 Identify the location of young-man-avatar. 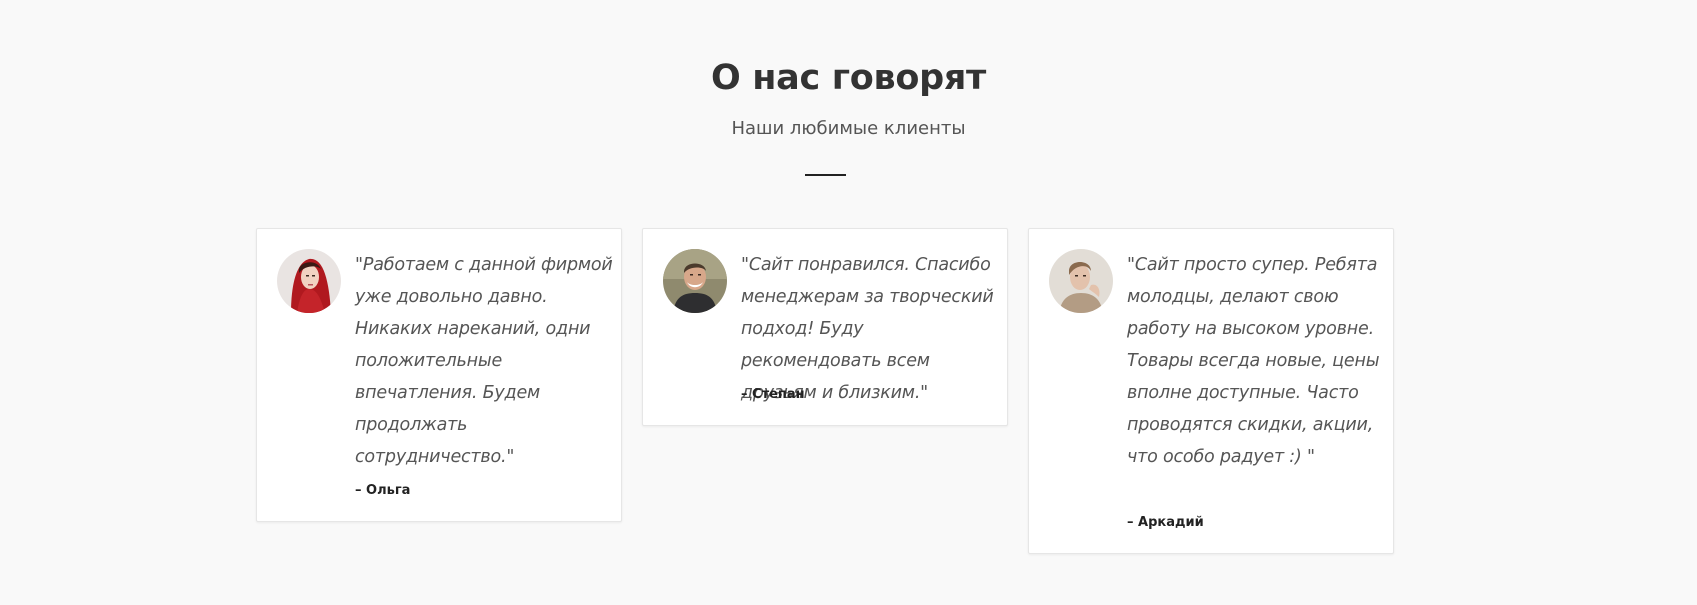
(1081, 281).